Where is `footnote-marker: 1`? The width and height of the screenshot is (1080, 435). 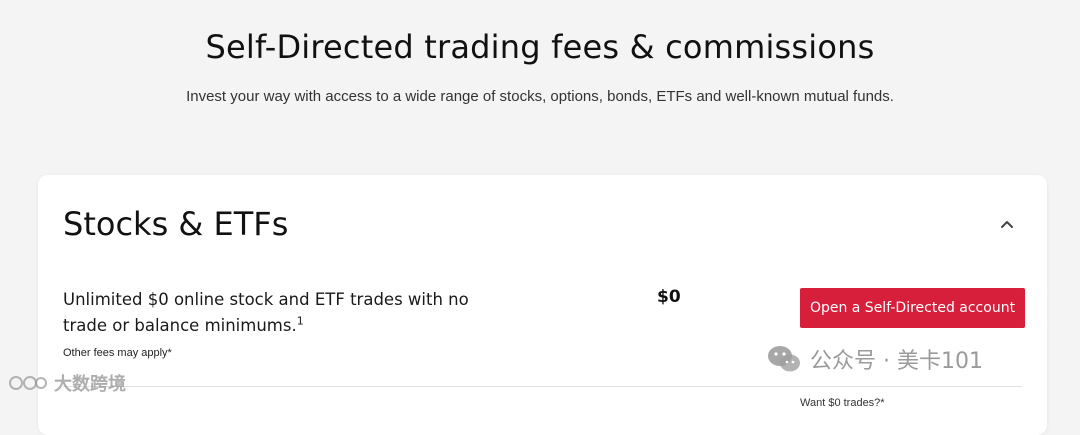
footnote-marker: 1 is located at coordinates (300, 321).